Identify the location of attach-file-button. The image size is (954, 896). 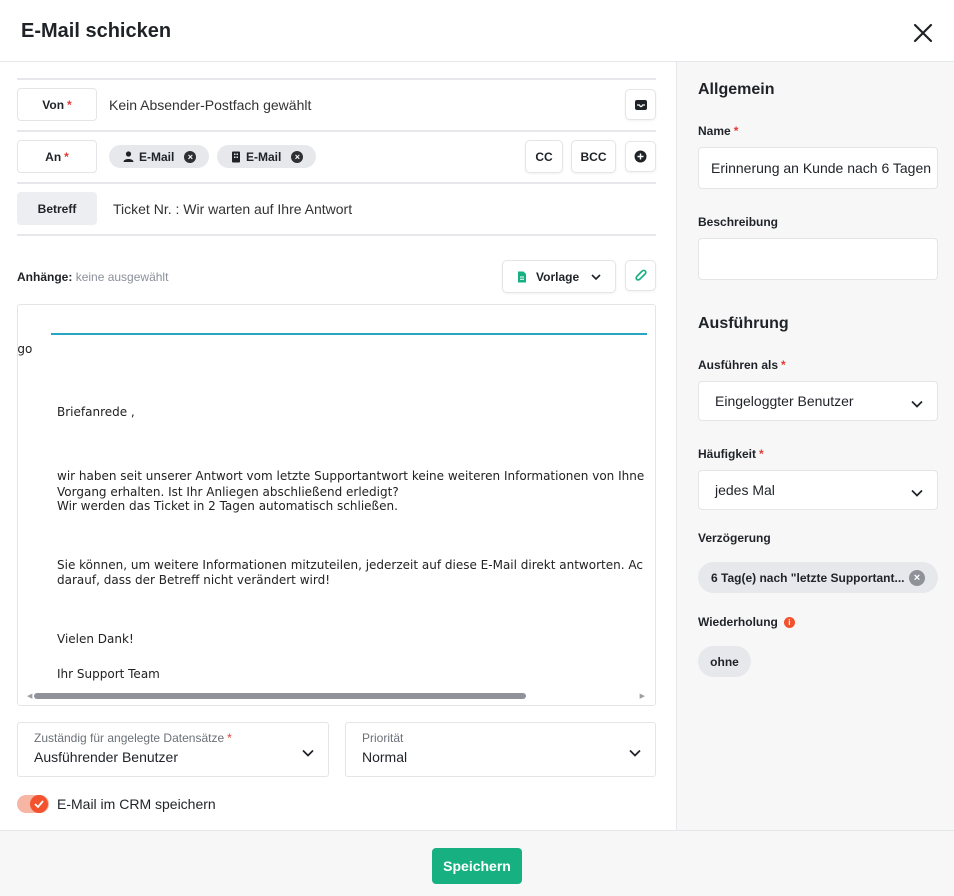
(640, 275).